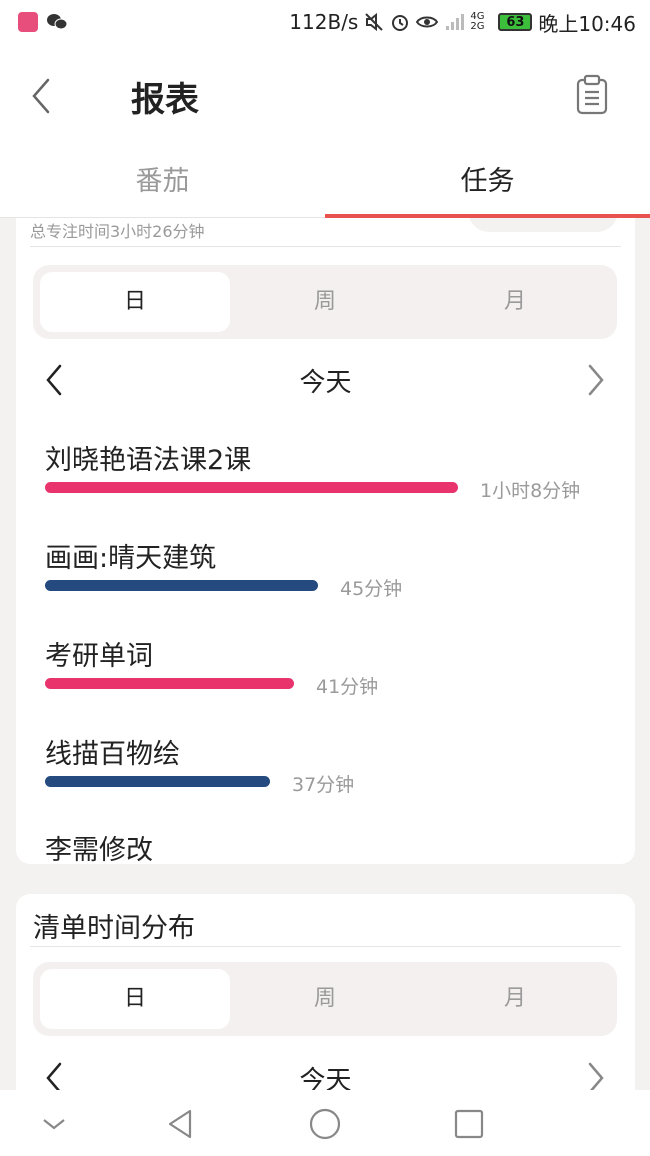 This screenshot has height=1156, width=650. What do you see at coordinates (335, 674) in the screenshot?
I see `task-item: 考研单词 41分钟` at bounding box center [335, 674].